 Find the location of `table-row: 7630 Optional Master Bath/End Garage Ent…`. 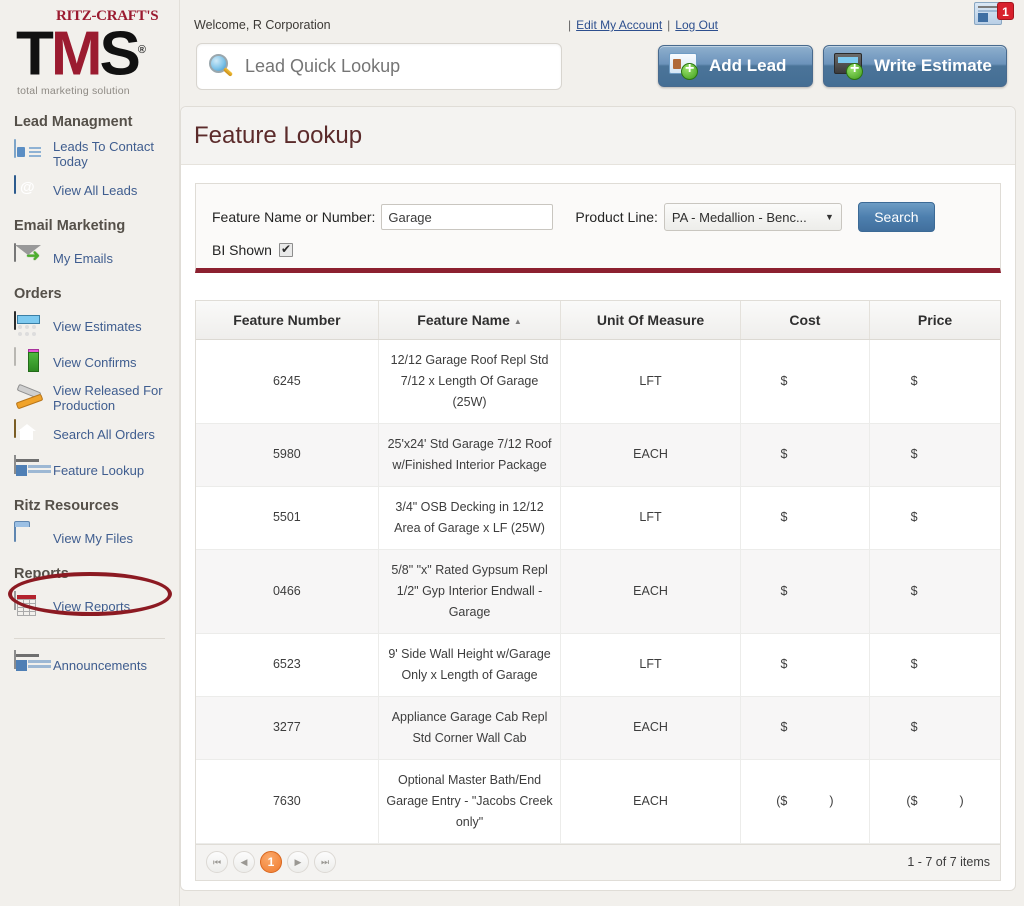

table-row: 7630 Optional Master Bath/End Garage Ent… is located at coordinates (598, 801).